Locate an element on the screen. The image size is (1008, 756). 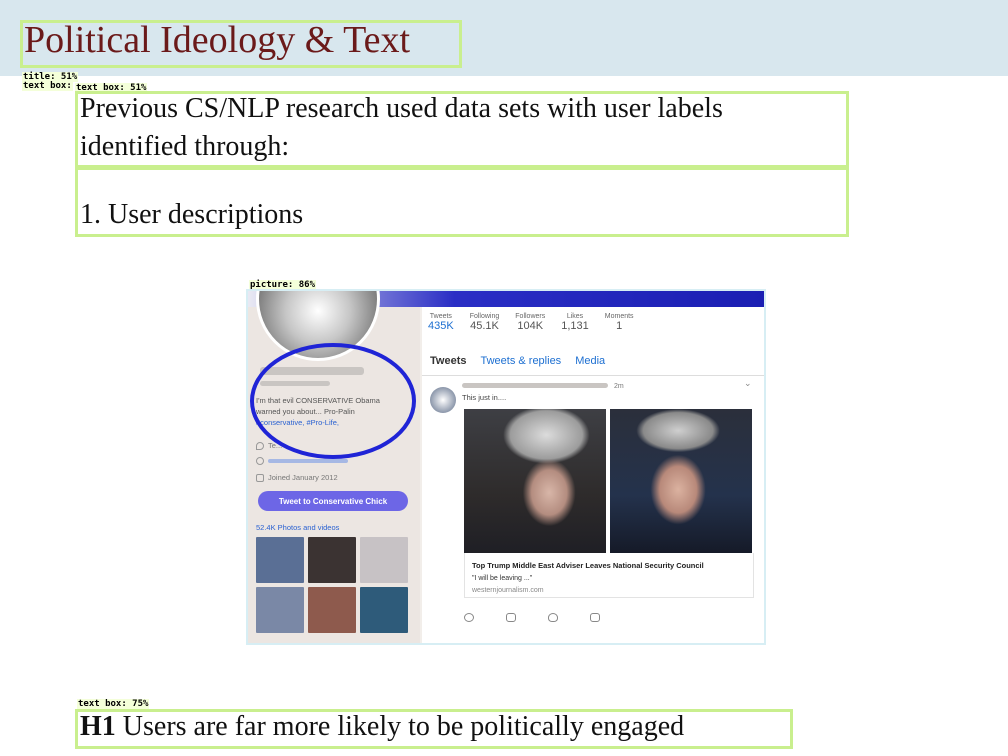
text-box-detection-label: text box: is located at coordinates (47, 86).